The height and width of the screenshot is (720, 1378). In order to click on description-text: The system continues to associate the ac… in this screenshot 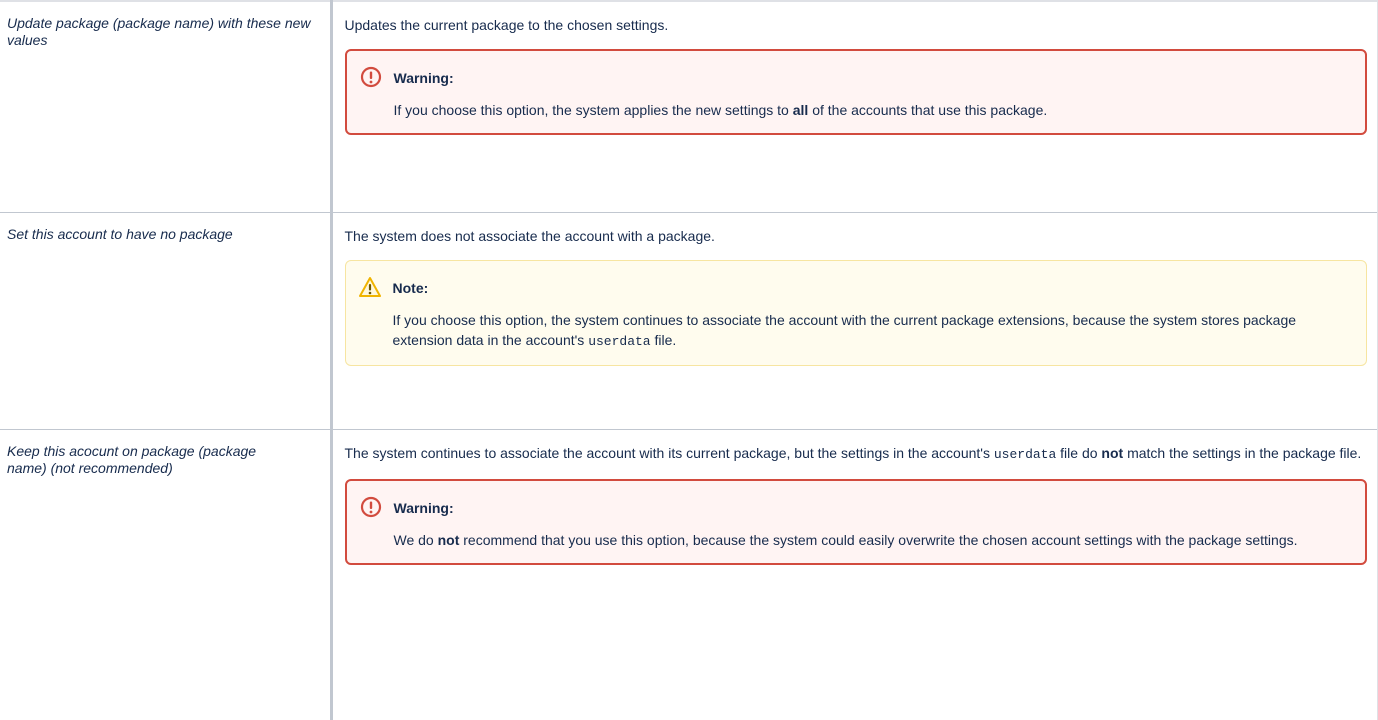, I will do `click(856, 454)`.